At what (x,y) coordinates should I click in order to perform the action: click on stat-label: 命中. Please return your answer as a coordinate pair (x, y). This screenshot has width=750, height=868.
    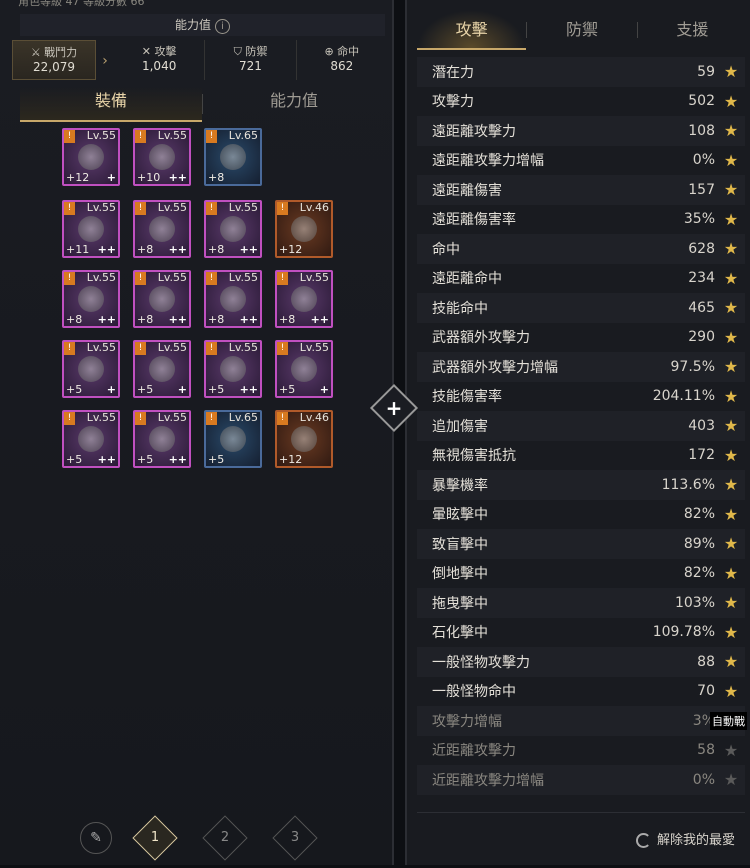
    Looking at the image, I should click on (348, 51).